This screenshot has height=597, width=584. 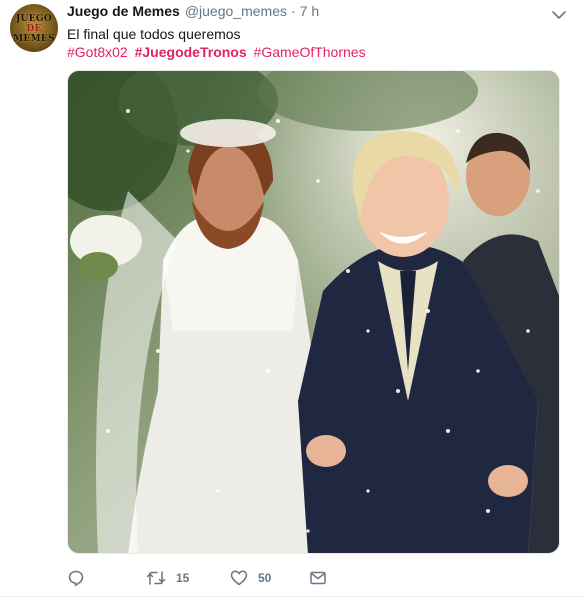 What do you see at coordinates (123, 11) in the screenshot?
I see `author-name: Juego de Memes` at bounding box center [123, 11].